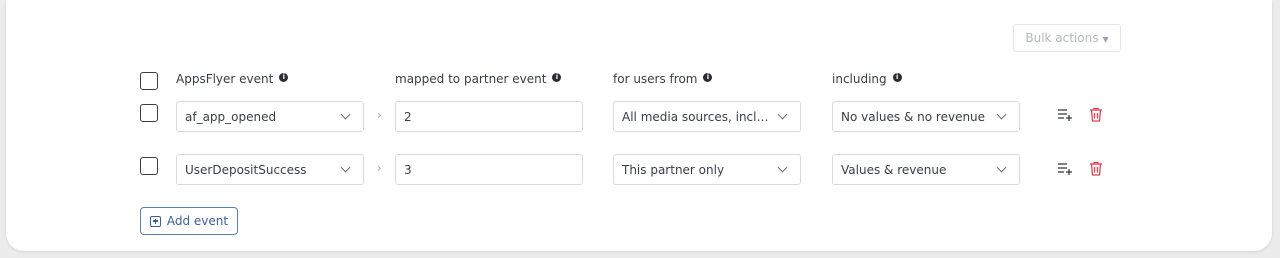 The image size is (1280, 258). I want to click on including-select: No values & no revenue, so click(926, 116).